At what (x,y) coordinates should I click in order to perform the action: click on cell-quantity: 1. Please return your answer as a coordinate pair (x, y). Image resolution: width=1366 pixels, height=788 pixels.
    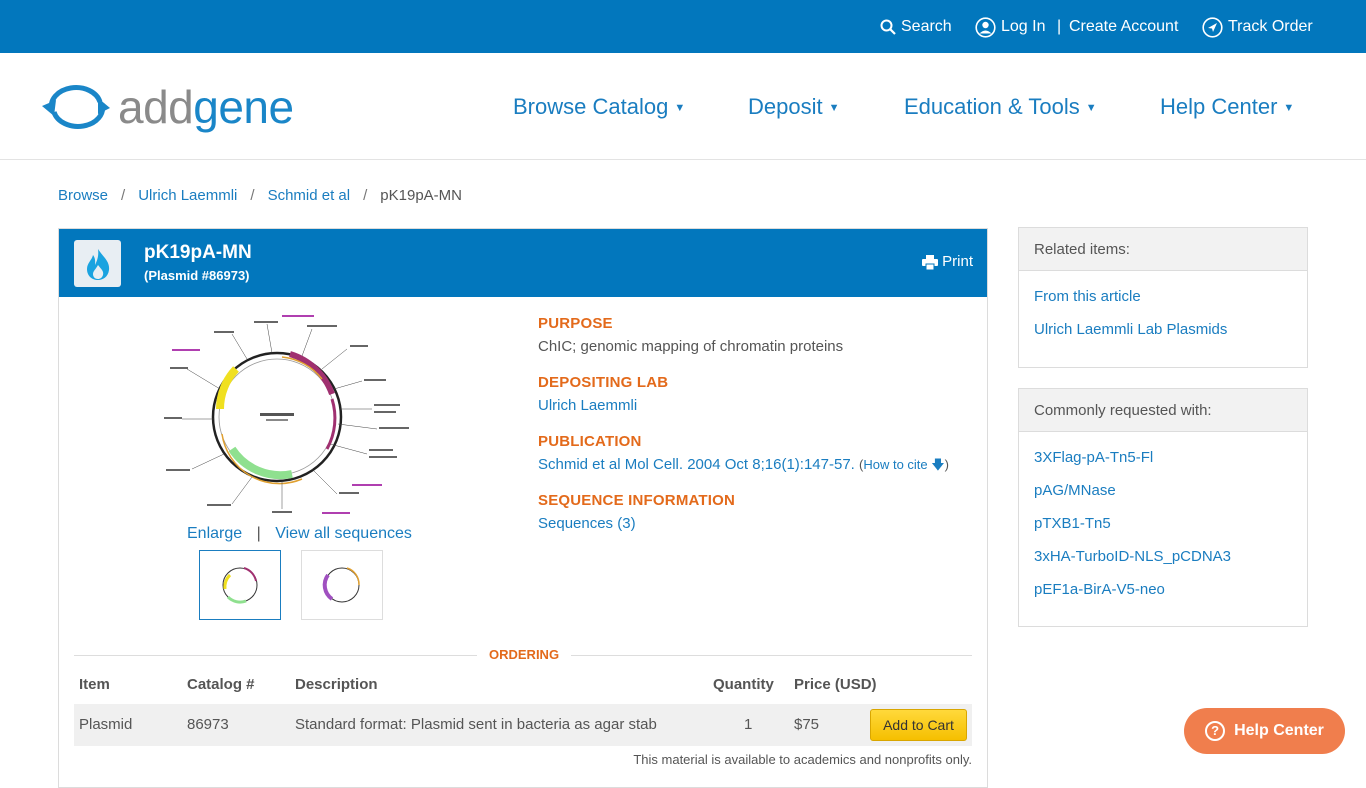
    Looking at the image, I should click on (748, 724).